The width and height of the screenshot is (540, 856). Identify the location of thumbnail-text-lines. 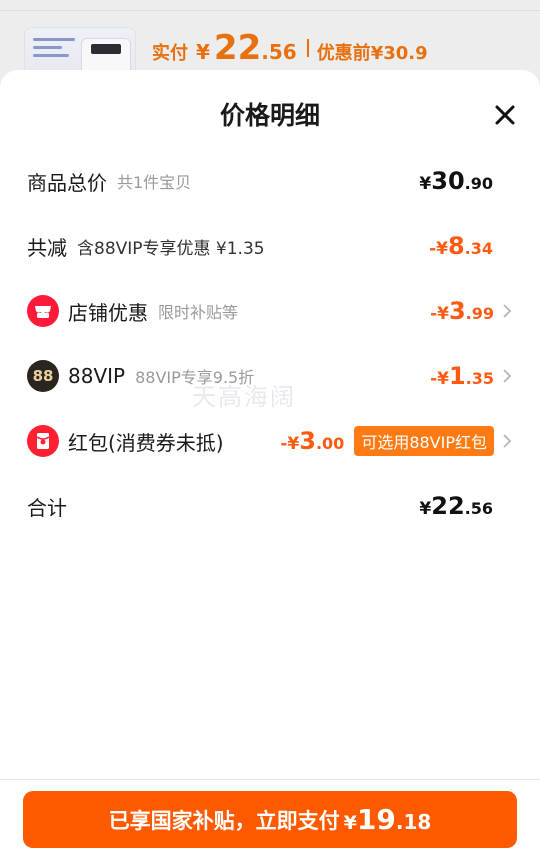
(54, 50).